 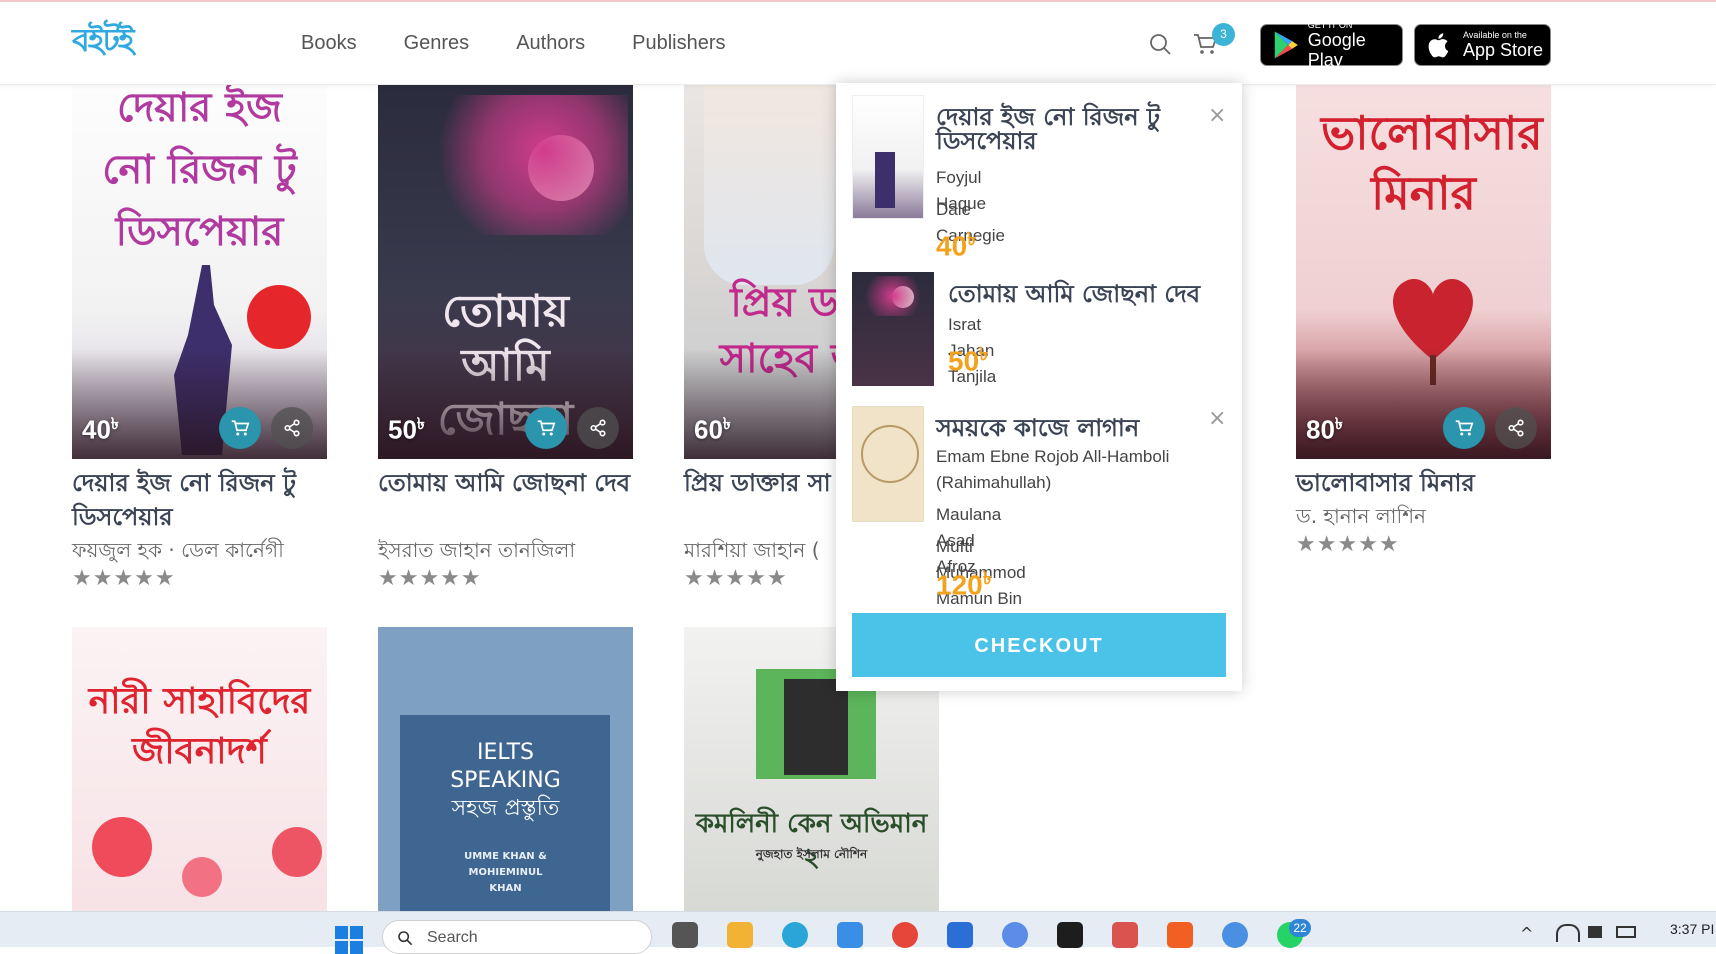 I want to click on google-play-button: GET IT ON Google Play, so click(x=1331, y=45).